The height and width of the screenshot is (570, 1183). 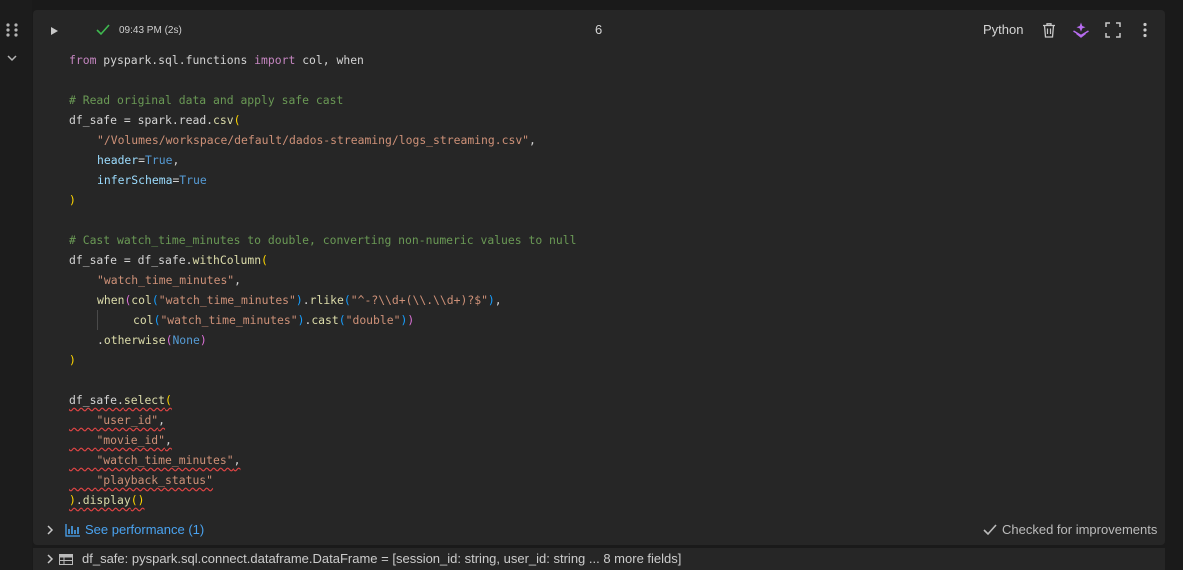 What do you see at coordinates (1145, 30) in the screenshot?
I see `more-options-icon` at bounding box center [1145, 30].